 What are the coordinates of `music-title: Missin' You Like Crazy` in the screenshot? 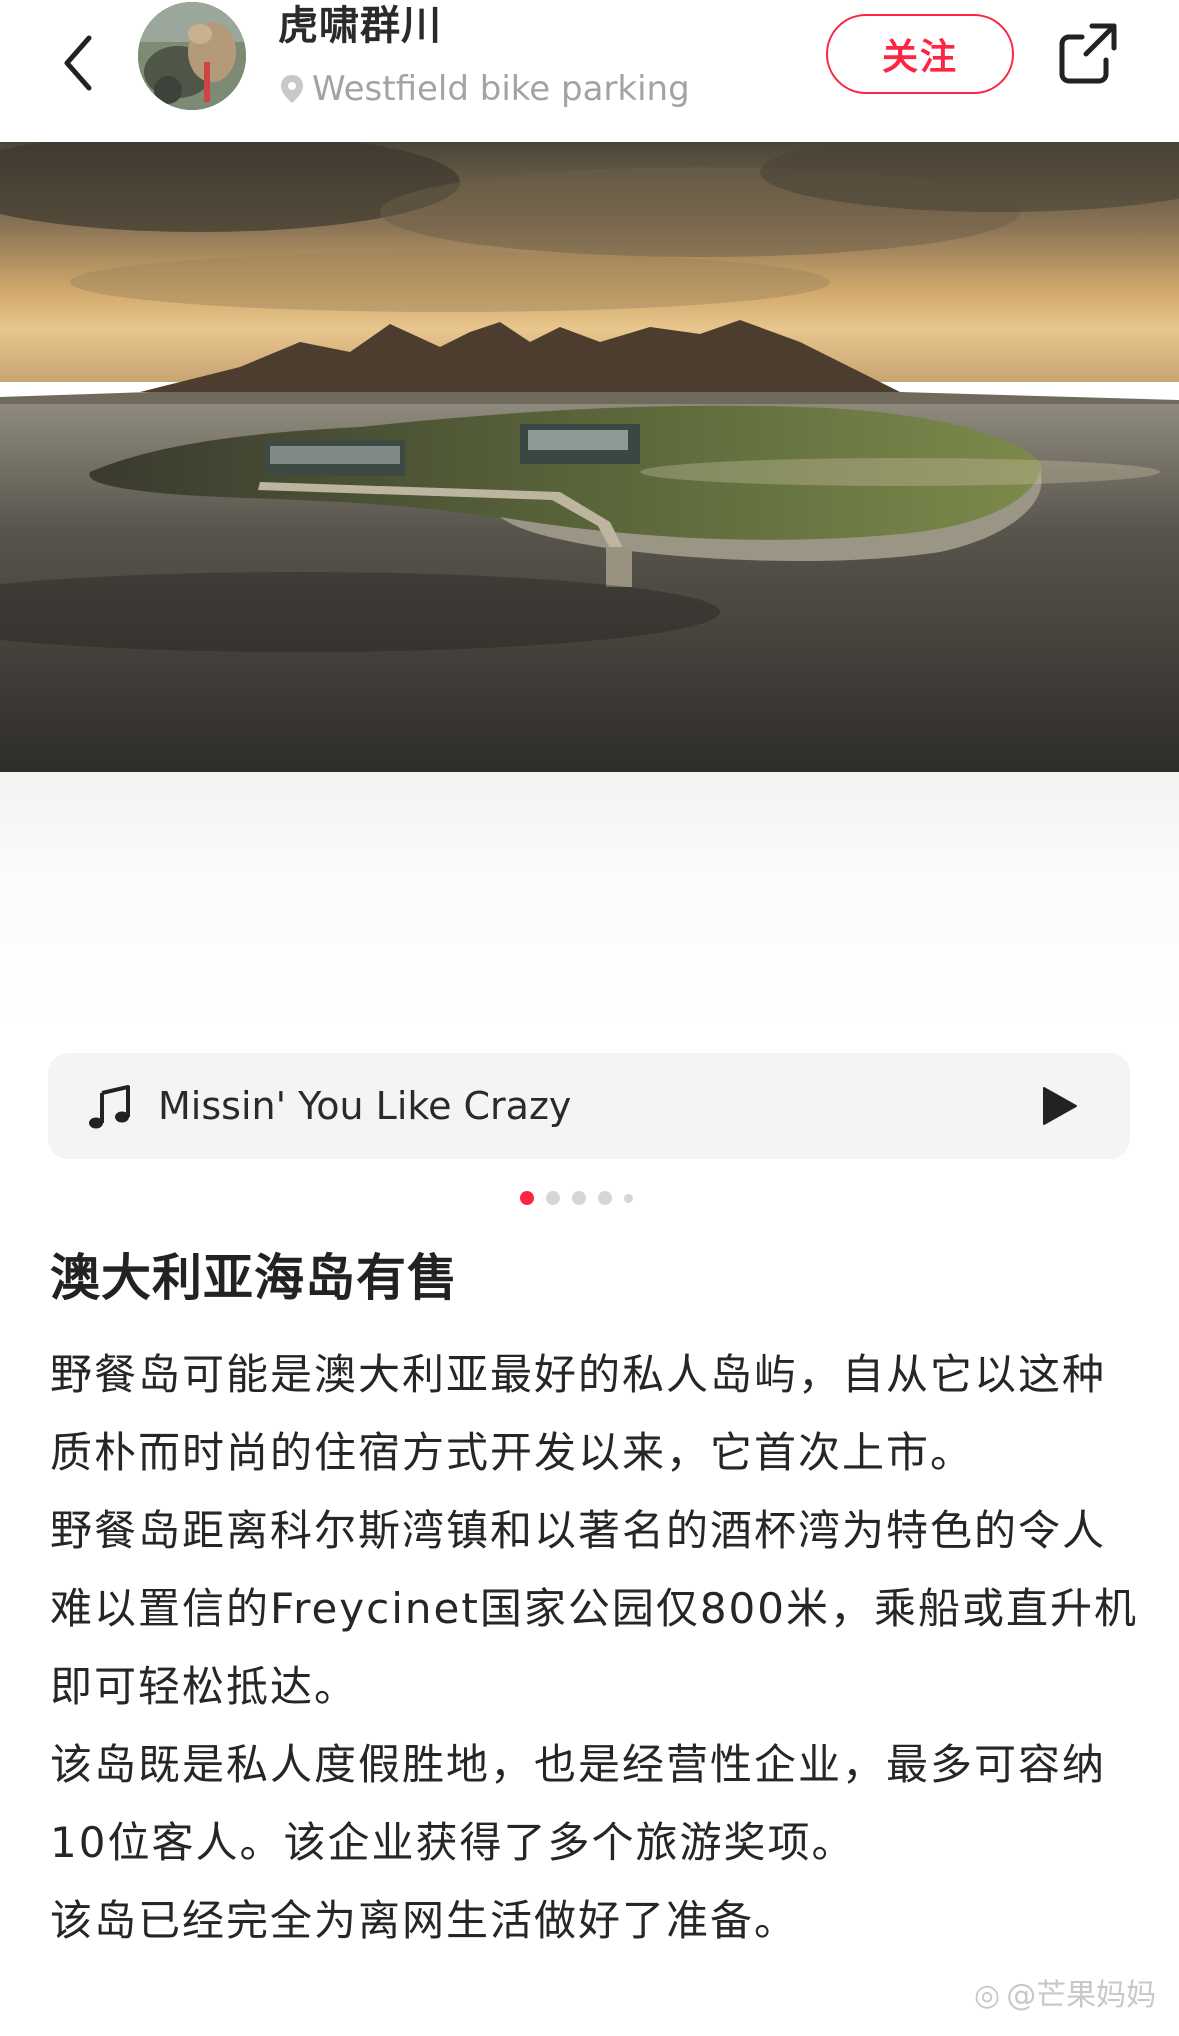 It's located at (365, 1106).